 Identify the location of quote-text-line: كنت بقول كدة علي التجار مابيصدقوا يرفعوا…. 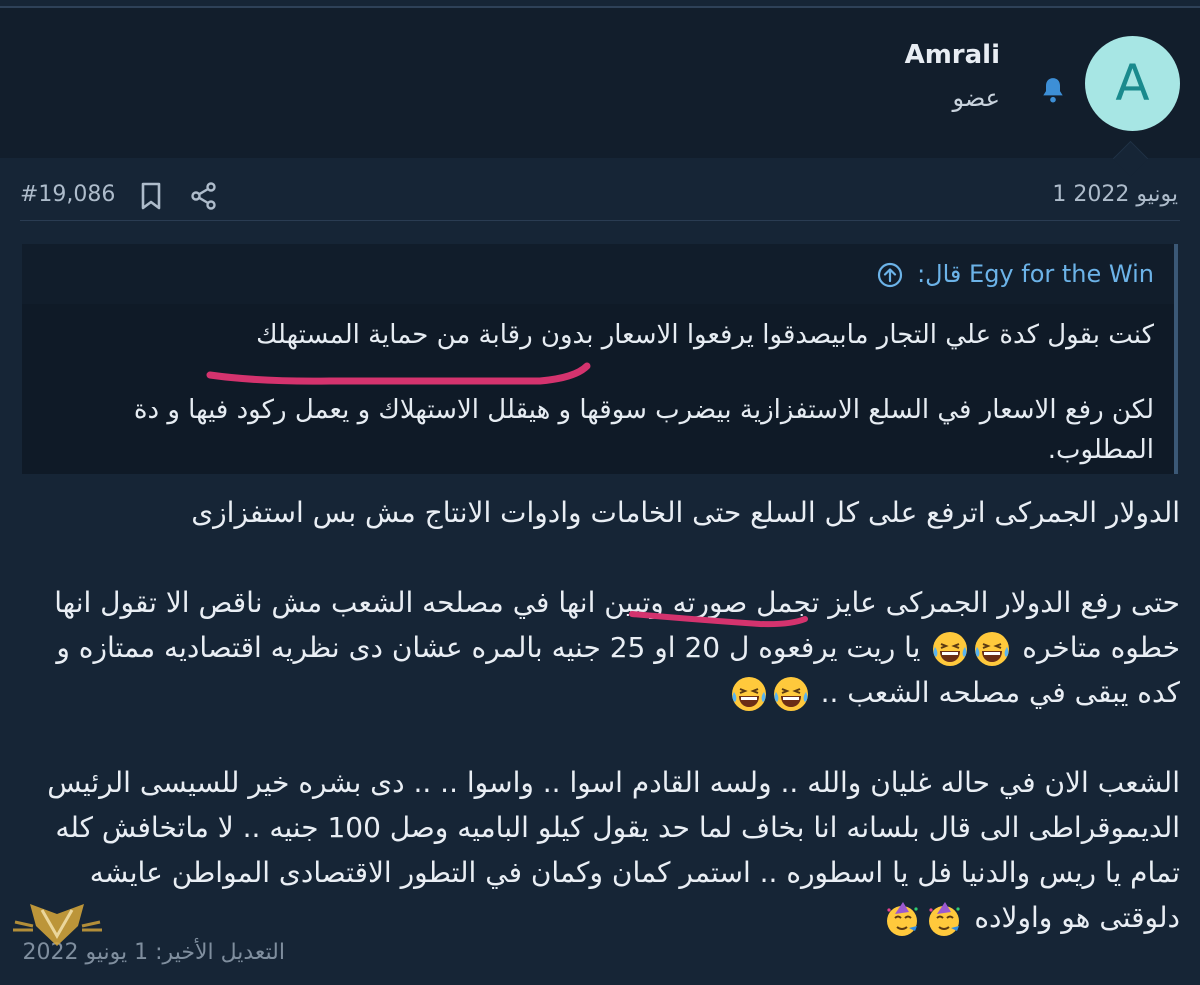
(705, 335).